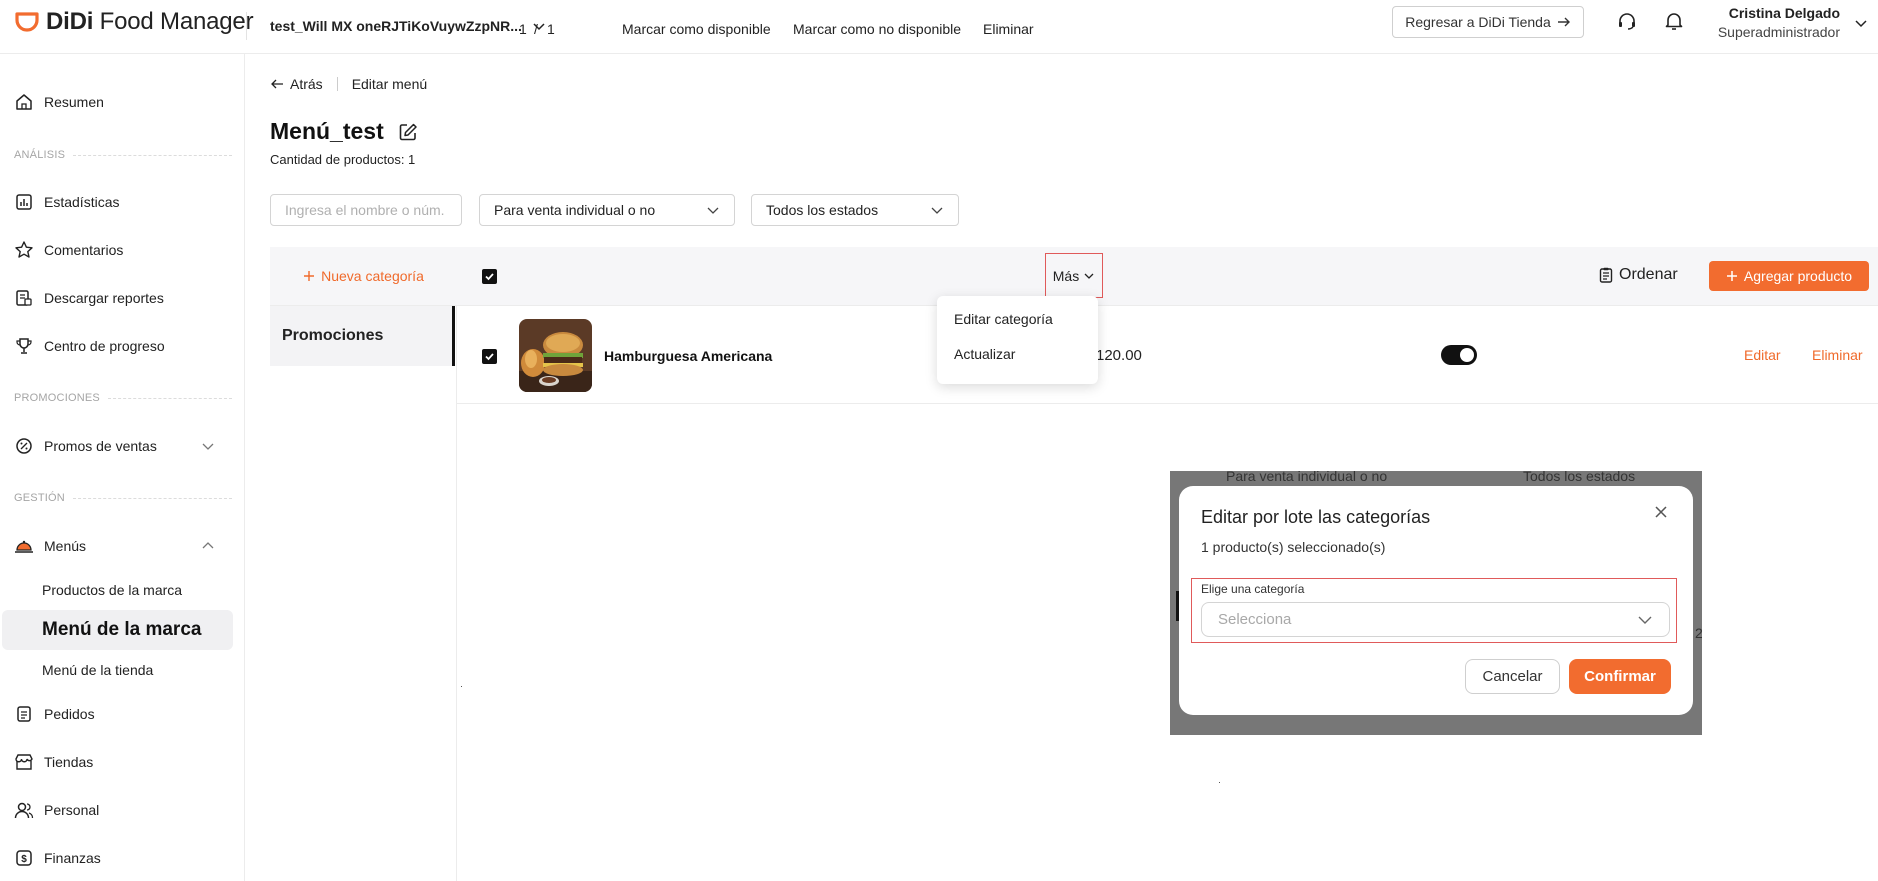 Image resolution: width=1878 pixels, height=881 pixels. What do you see at coordinates (122, 858) in the screenshot?
I see `sidebar-item-finanzas: $ Finanzas` at bounding box center [122, 858].